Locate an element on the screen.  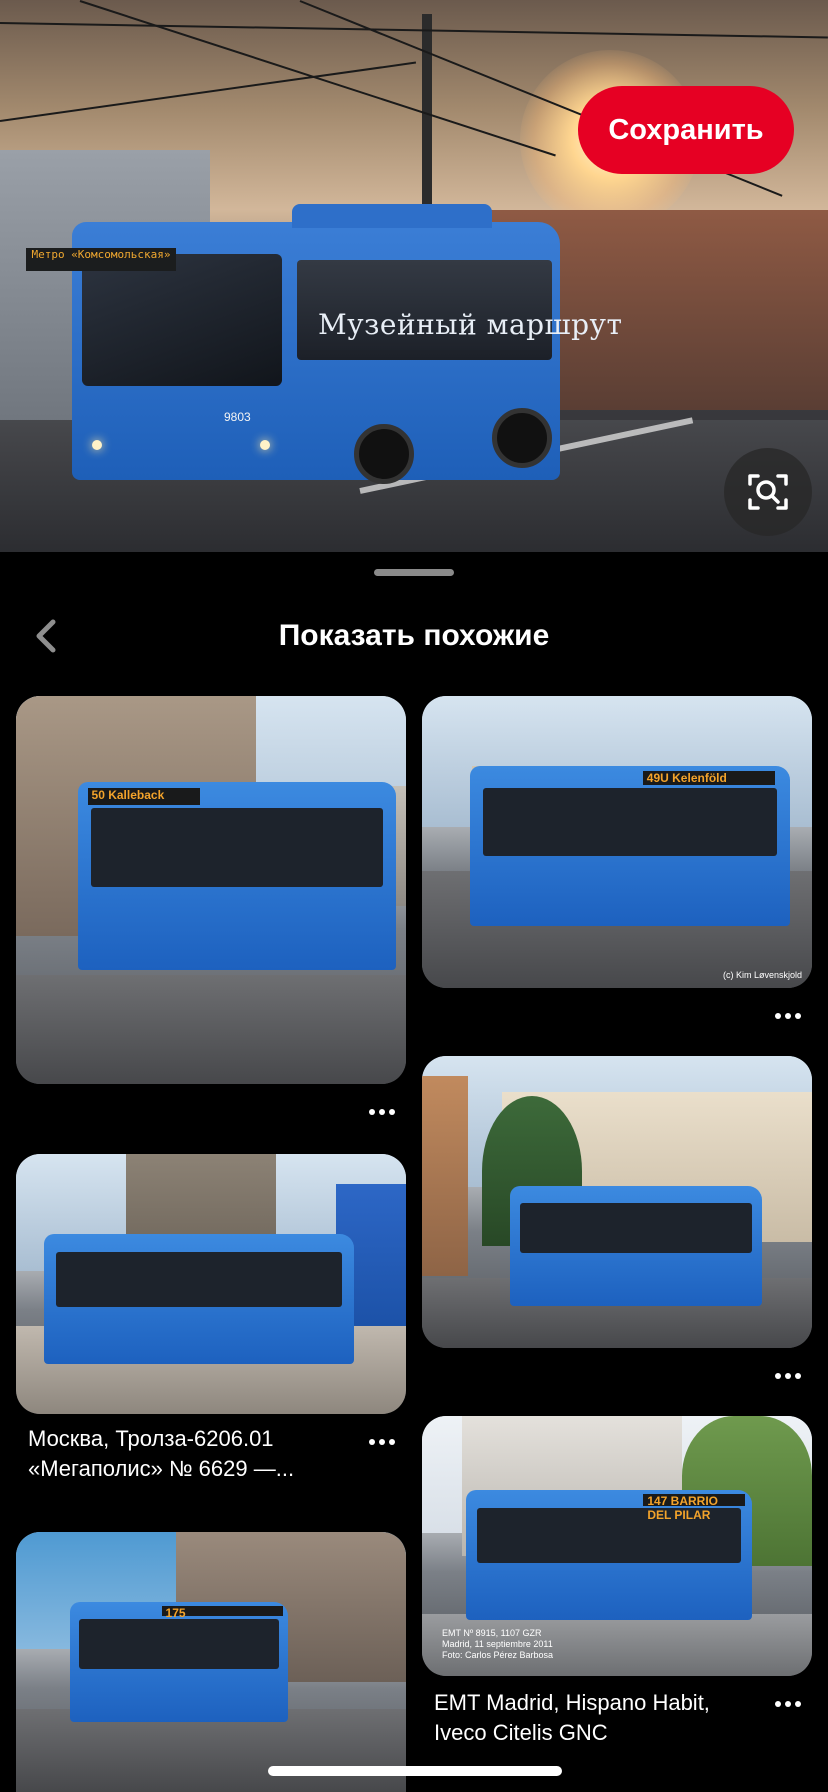
pin-bus: 147 BARRIO DEL PILAR is located at coordinates (609, 1555).